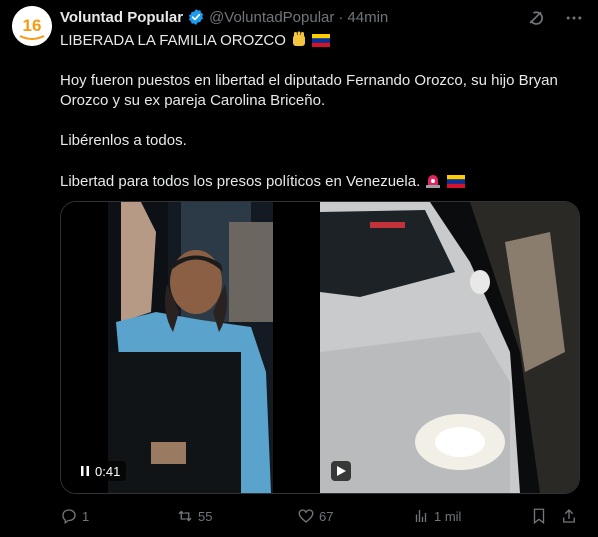 Image resolution: width=598 pixels, height=537 pixels. Describe the element at coordinates (69, 517) in the screenshot. I see `reply-icon` at that location.